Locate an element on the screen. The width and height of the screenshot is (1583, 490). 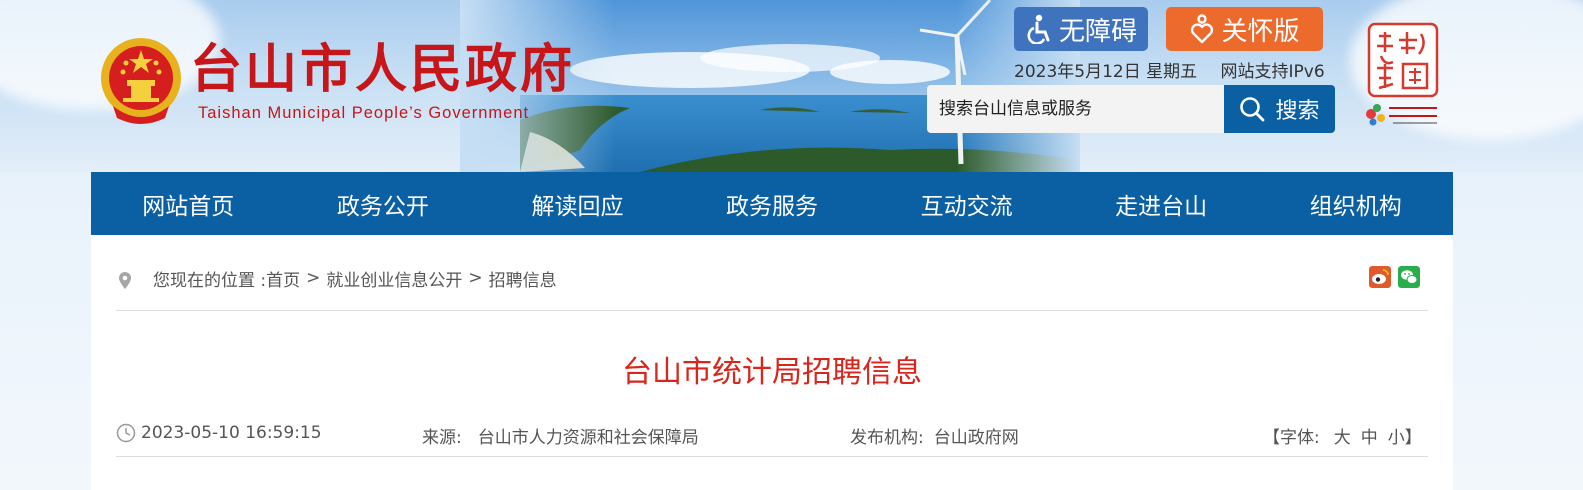
source-label: 来源: is located at coordinates (442, 438).